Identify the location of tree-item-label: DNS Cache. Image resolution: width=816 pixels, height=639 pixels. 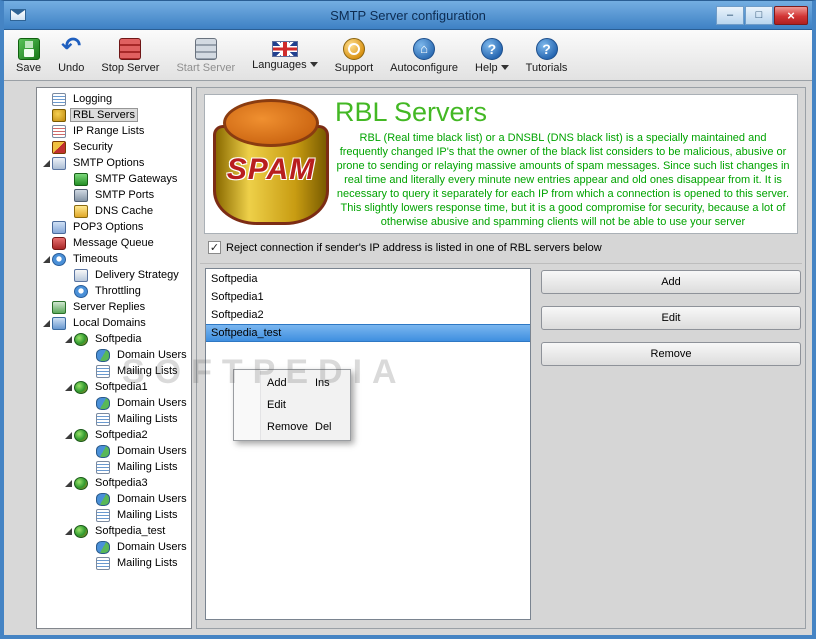
(124, 211).